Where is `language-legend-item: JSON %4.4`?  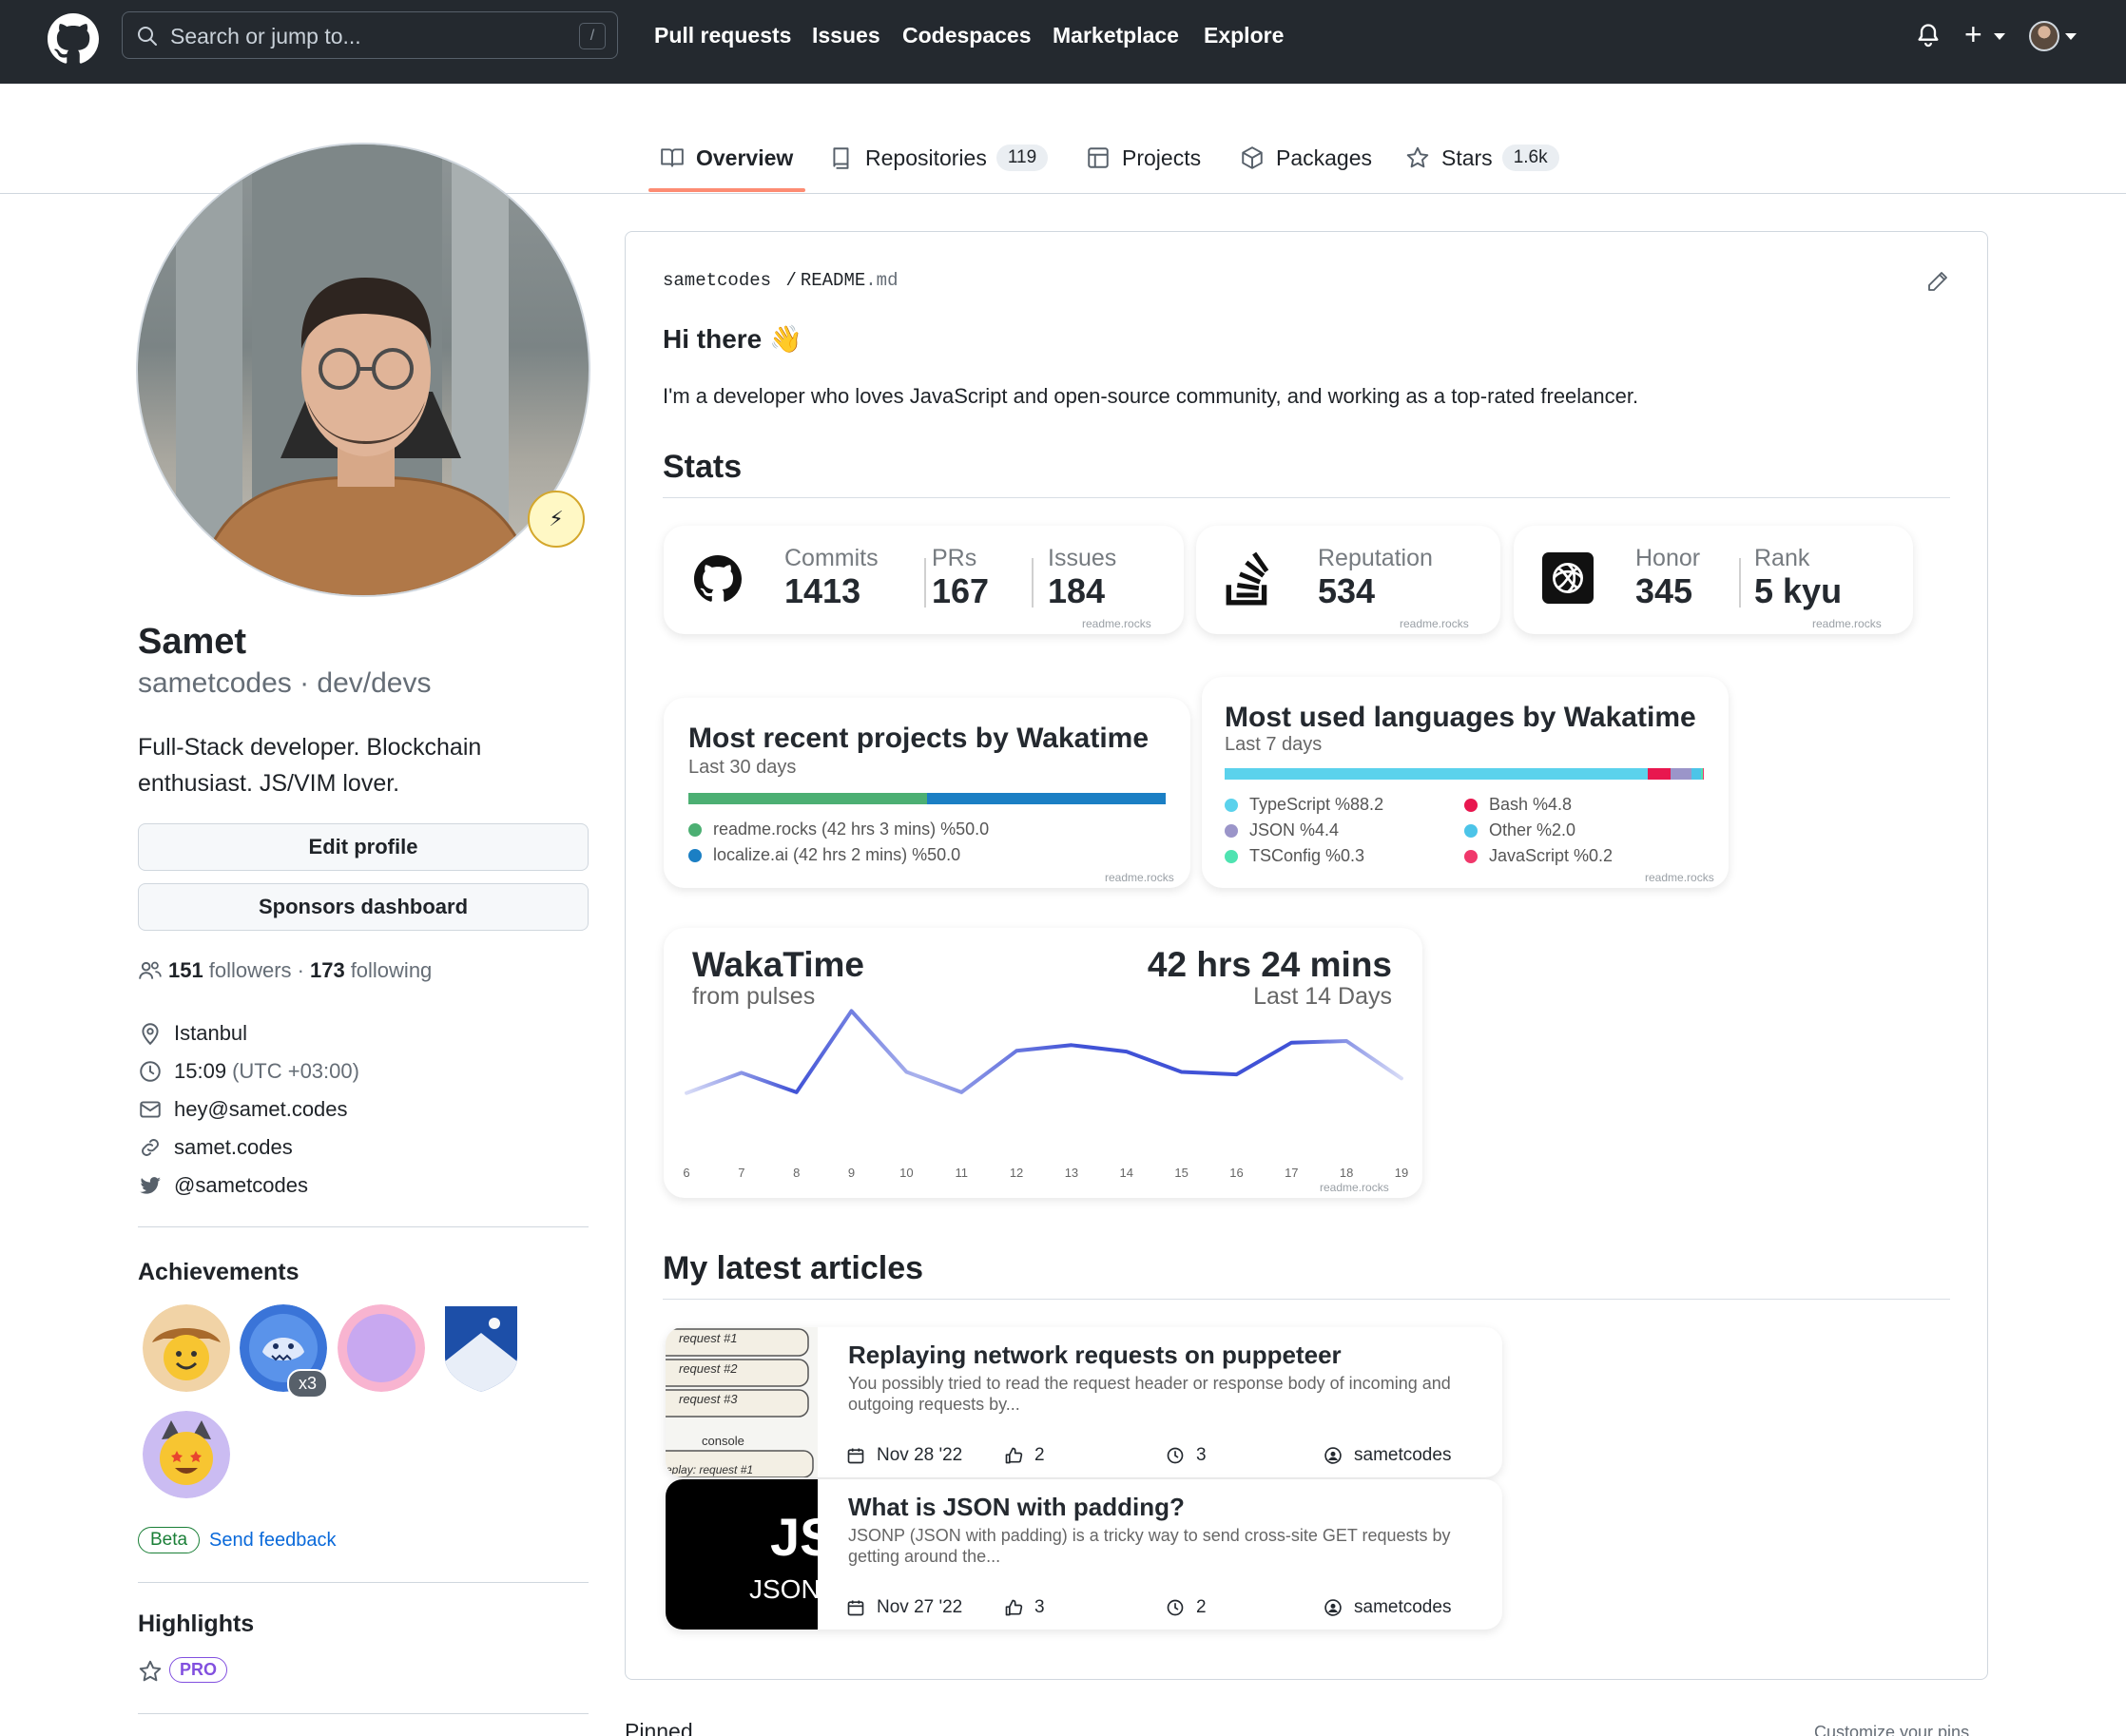
language-legend-item: JSON %4.4 is located at coordinates (1282, 830).